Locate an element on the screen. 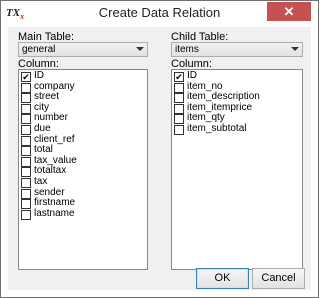 This screenshot has height=298, width=320. child-table-select: items is located at coordinates (237, 49).